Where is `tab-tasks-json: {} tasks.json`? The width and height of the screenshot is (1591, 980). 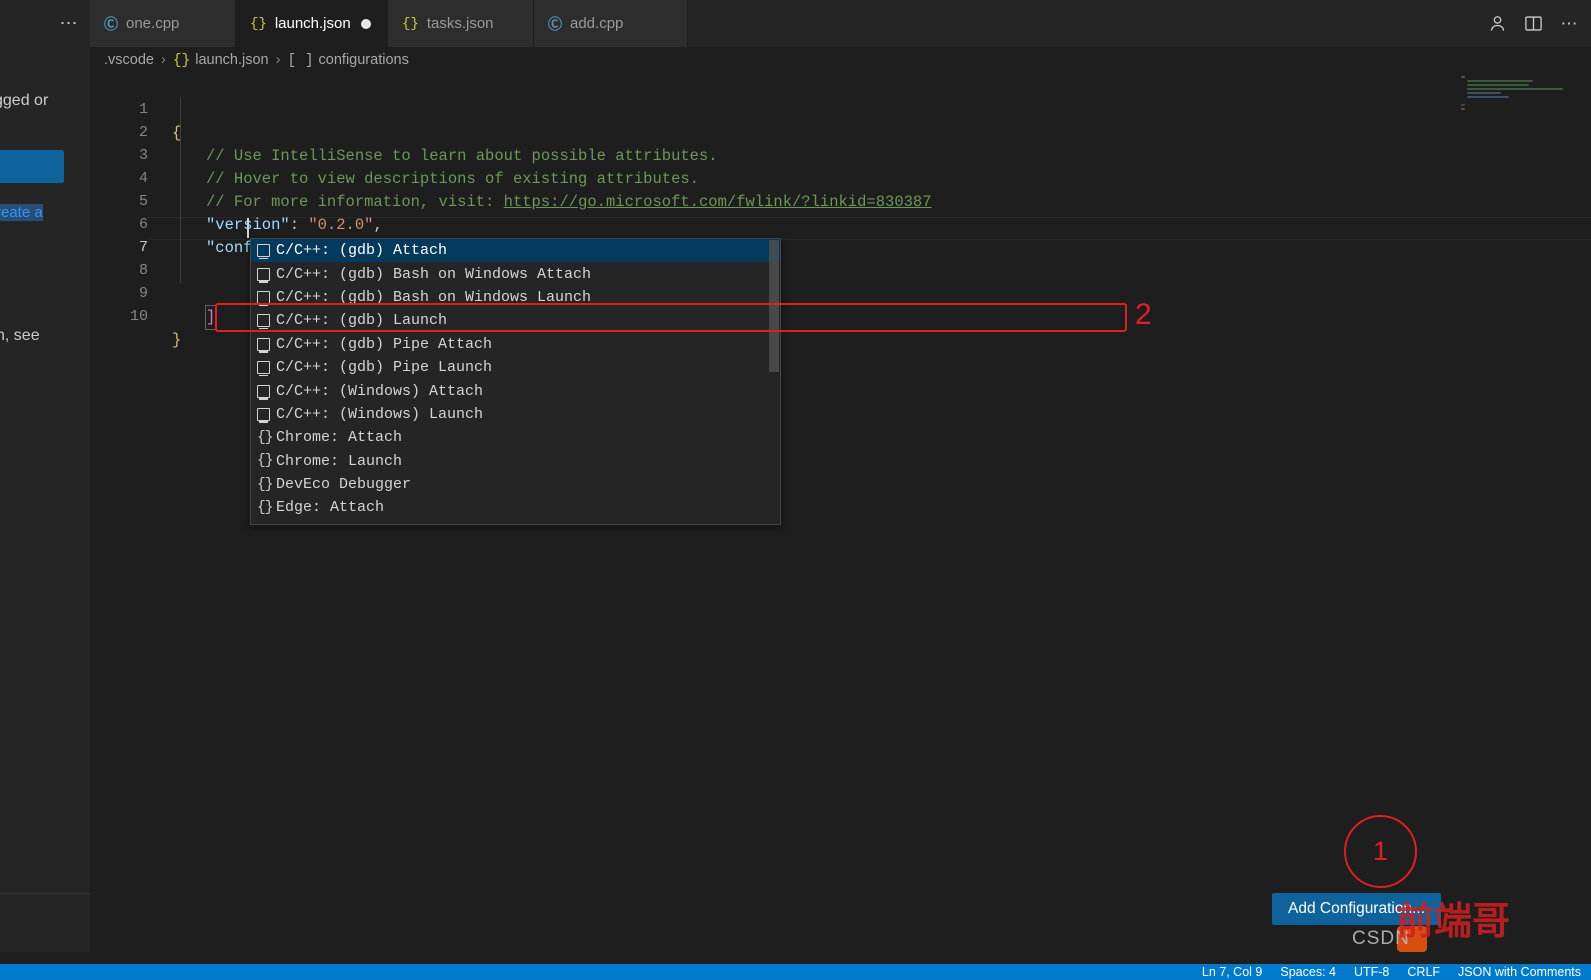
tab-tasks-json: {} tasks.json is located at coordinates (461, 23).